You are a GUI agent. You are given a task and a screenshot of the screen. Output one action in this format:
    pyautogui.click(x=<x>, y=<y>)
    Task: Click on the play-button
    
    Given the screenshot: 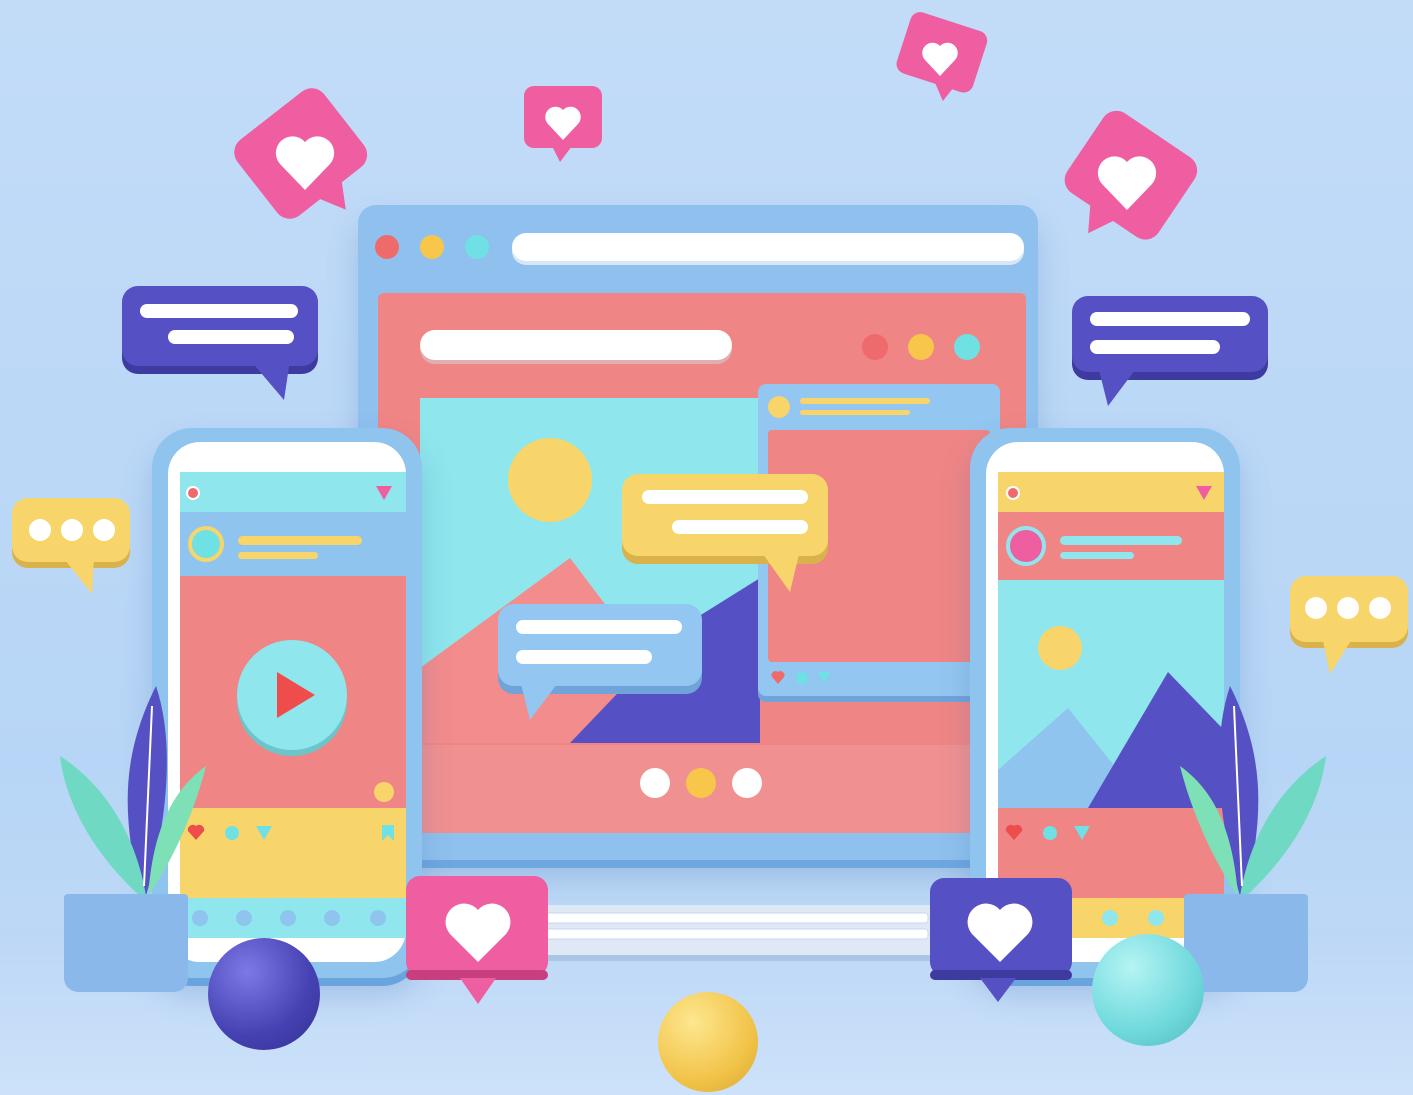 What is the action you would take?
    pyautogui.click(x=292, y=695)
    